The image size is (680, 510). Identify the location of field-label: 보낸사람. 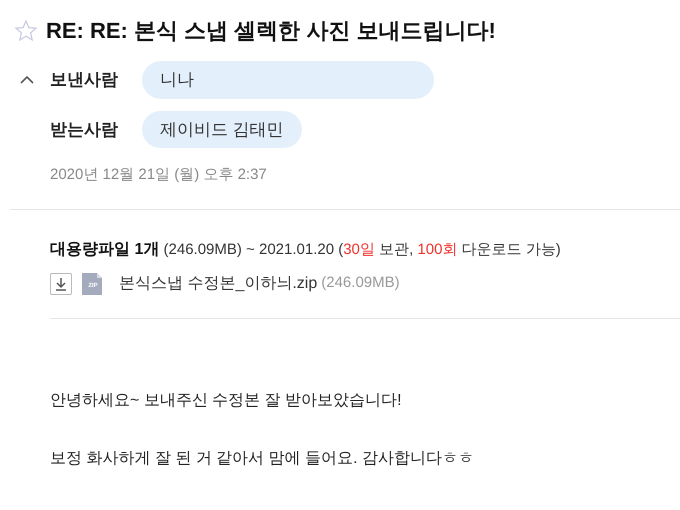
(84, 80).